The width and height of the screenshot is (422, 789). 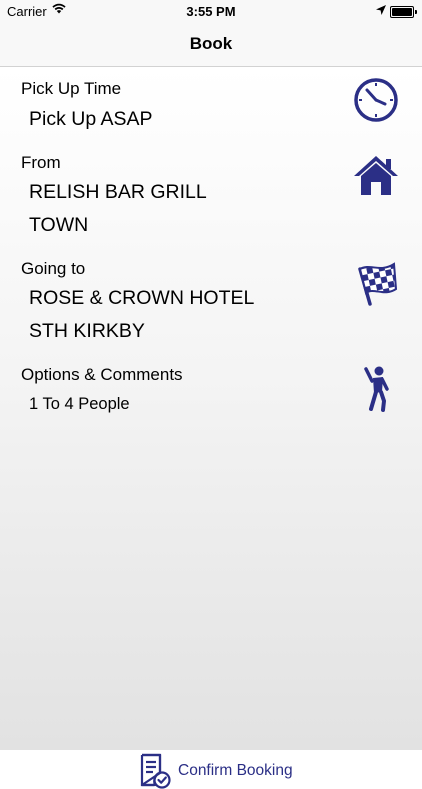 I want to click on going-to-address-line2: STH KIRKBY, so click(x=87, y=331).